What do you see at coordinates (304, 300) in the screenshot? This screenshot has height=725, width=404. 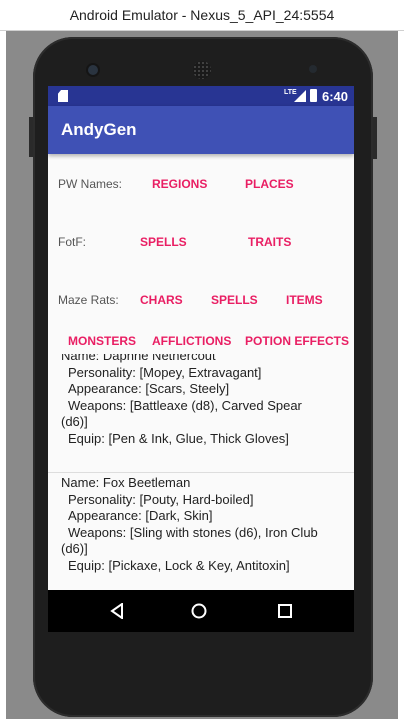 I see `items-button: ITEMS` at bounding box center [304, 300].